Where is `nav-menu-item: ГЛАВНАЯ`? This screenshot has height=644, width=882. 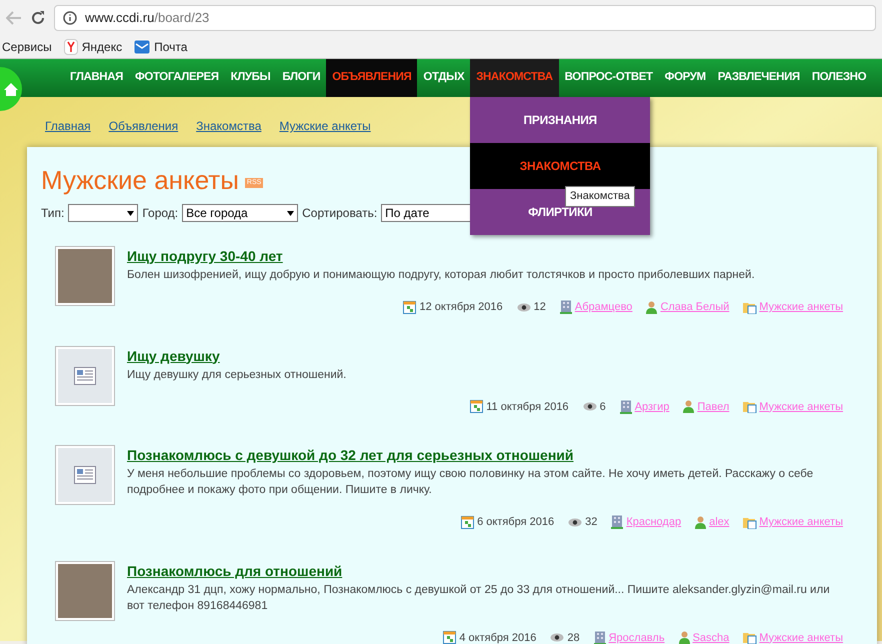 nav-menu-item: ГЛАВНАЯ is located at coordinates (96, 78).